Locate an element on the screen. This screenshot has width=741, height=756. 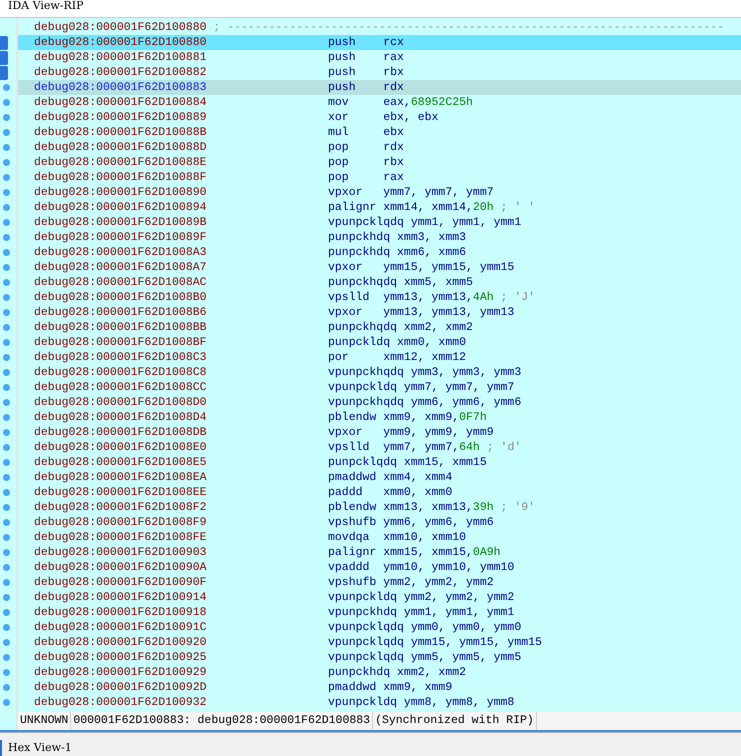
listing-row: debug028:000001F62D1008EE paddd xmm0, xmm0 is located at coordinates (379, 492).